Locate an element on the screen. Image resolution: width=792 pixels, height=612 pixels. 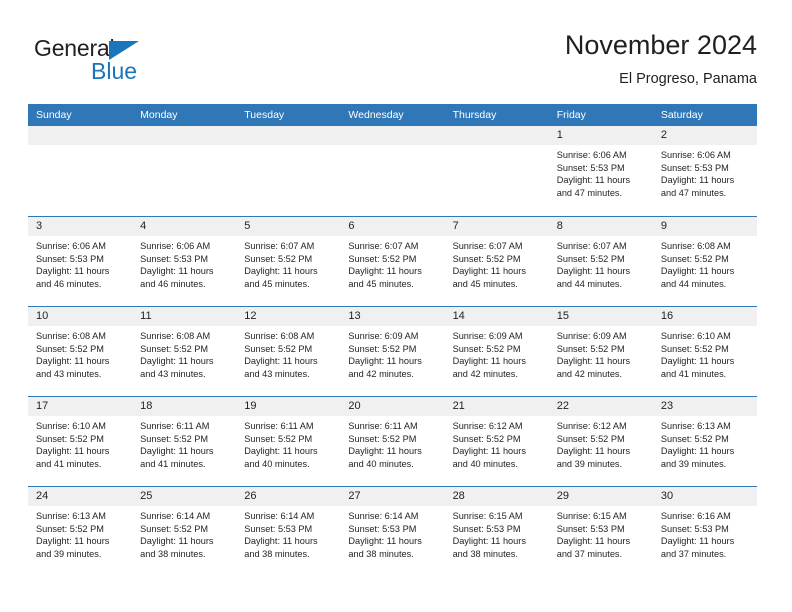
daylight-text-line2: and 39 minutes. is located at coordinates (69, 553).